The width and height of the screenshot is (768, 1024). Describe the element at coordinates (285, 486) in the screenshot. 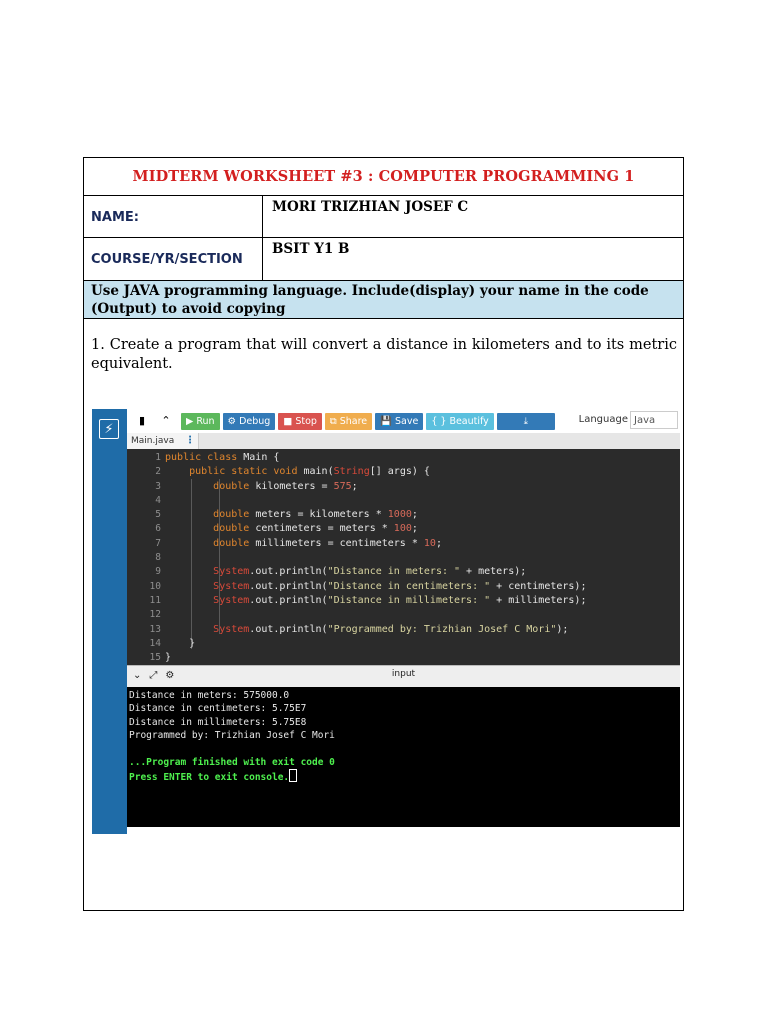

I see `code-line: double kilometers = 575;` at that location.